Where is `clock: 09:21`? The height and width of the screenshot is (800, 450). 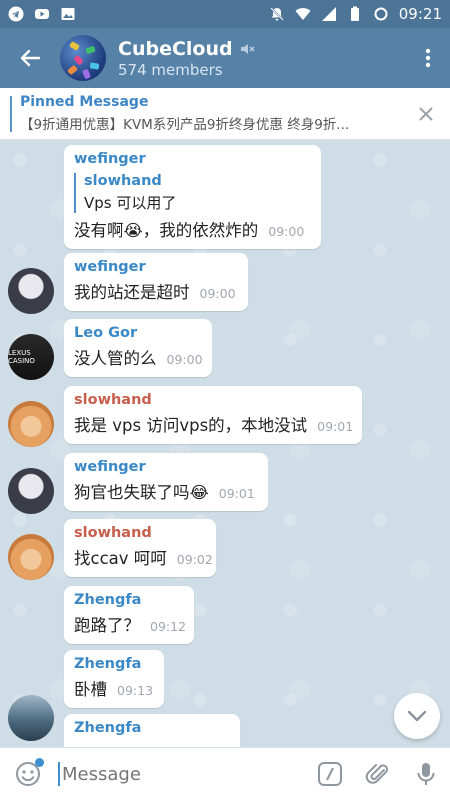 clock: 09:21 is located at coordinates (420, 14).